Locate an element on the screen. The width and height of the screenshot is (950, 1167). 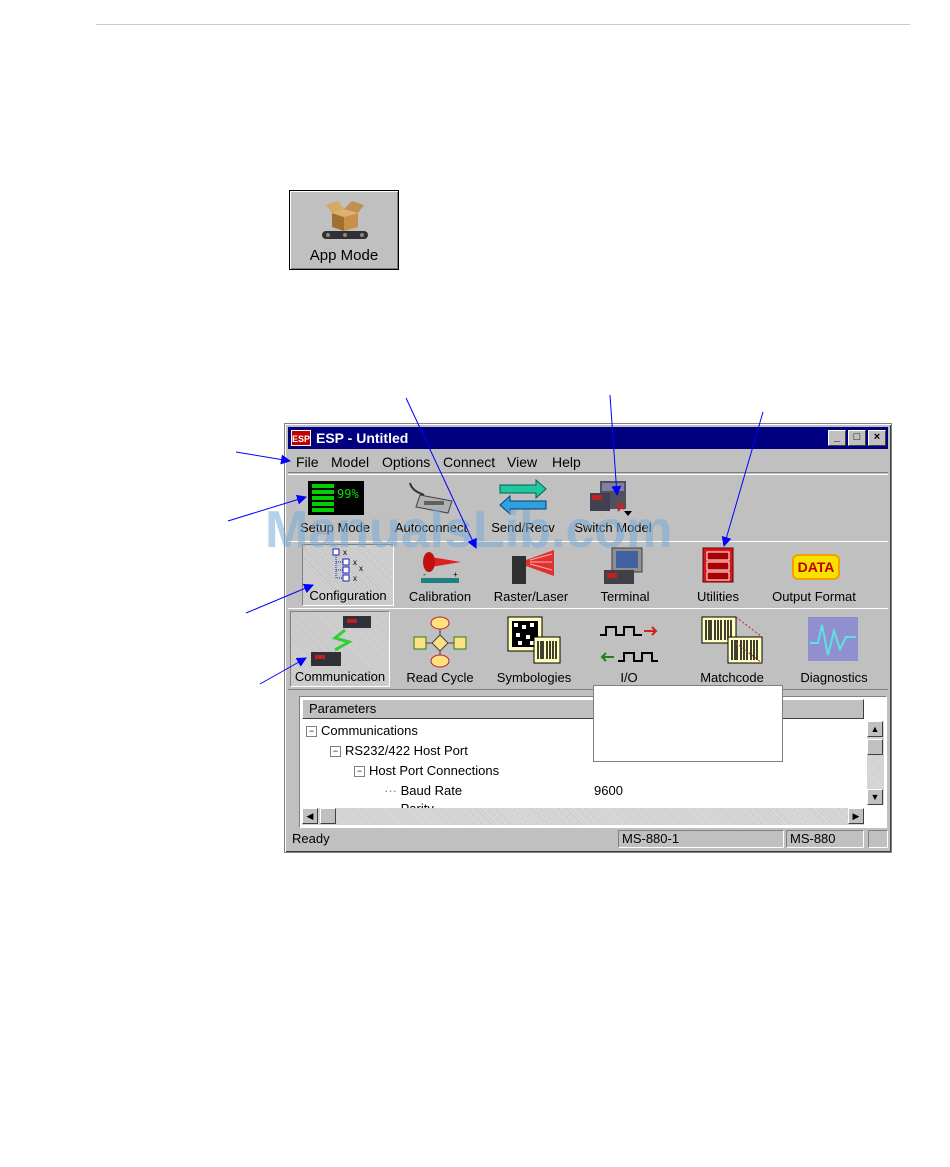
menu-bar: File Model Options Connect View Help is located at coordinates (588, 461).